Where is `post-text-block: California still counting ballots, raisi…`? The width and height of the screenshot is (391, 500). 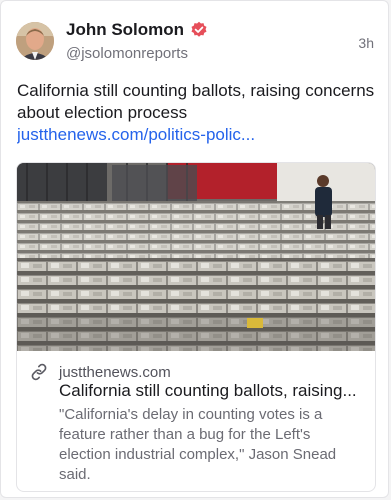 post-text-block: California still counting ballots, raisi… is located at coordinates (197, 113).